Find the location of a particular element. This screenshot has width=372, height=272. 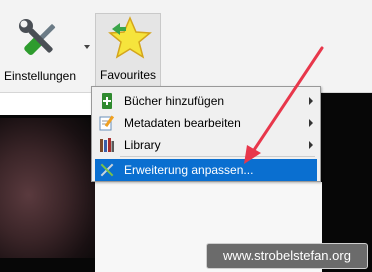

watermark: www.strobelstefan.org is located at coordinates (287, 256).